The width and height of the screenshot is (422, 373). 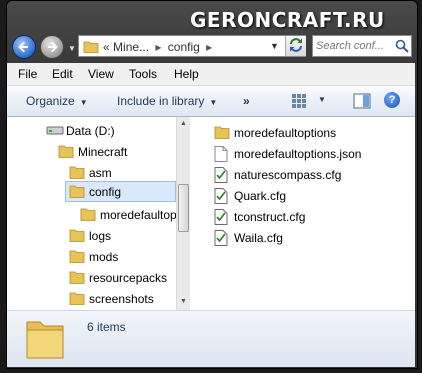 I want to click on drive-icon, so click(x=55, y=131).